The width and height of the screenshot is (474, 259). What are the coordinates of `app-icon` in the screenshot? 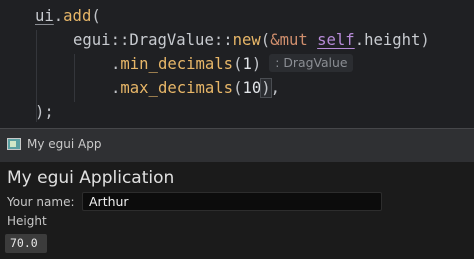 It's located at (14, 144).